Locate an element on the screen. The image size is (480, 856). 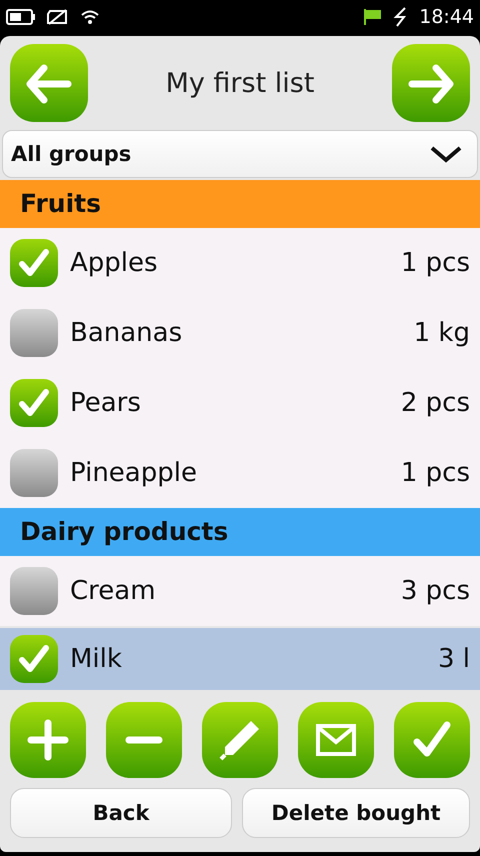
item-name: Pineapple is located at coordinates (134, 473).